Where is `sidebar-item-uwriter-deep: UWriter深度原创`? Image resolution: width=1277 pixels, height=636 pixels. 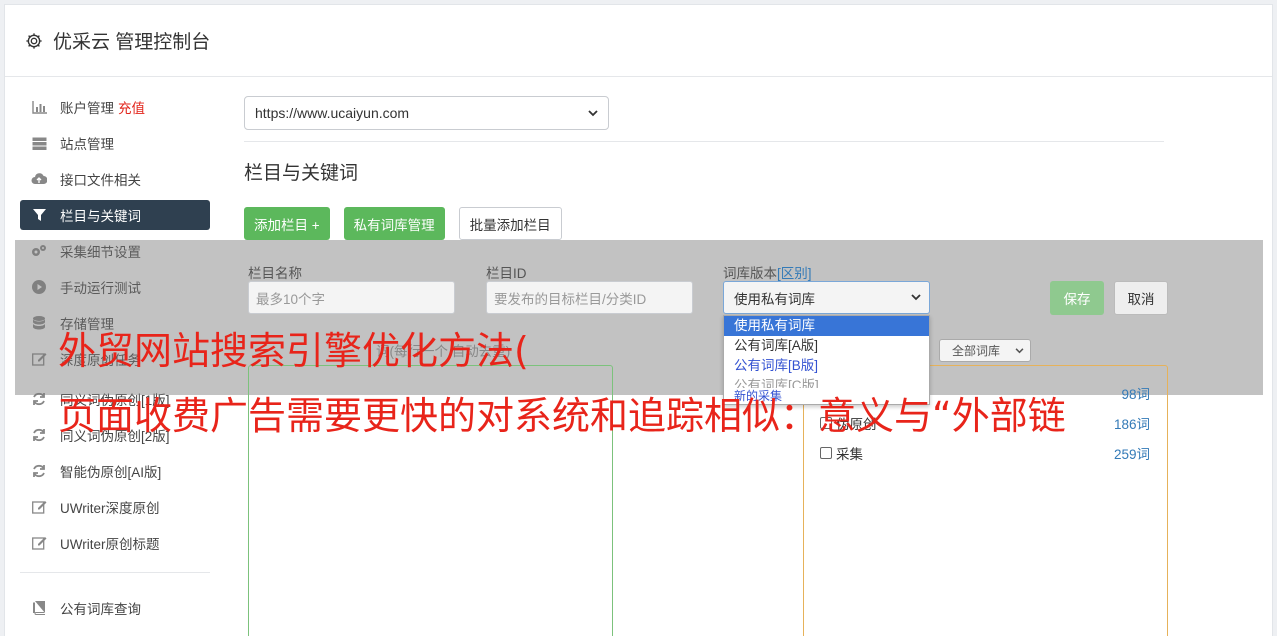
sidebar-item-uwriter-deep: UWriter深度原创 is located at coordinates (115, 507).